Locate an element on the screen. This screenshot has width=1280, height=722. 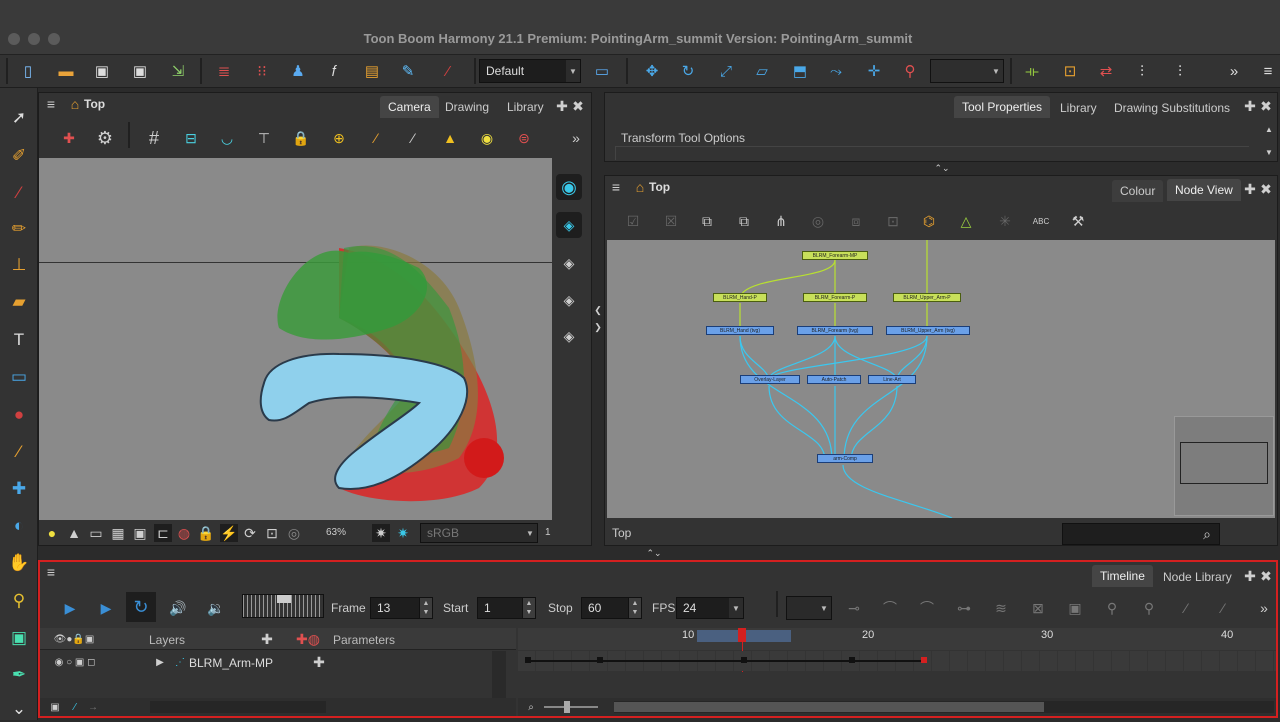
chevron-right-icon: ❯ is located at coordinates (598, 327).